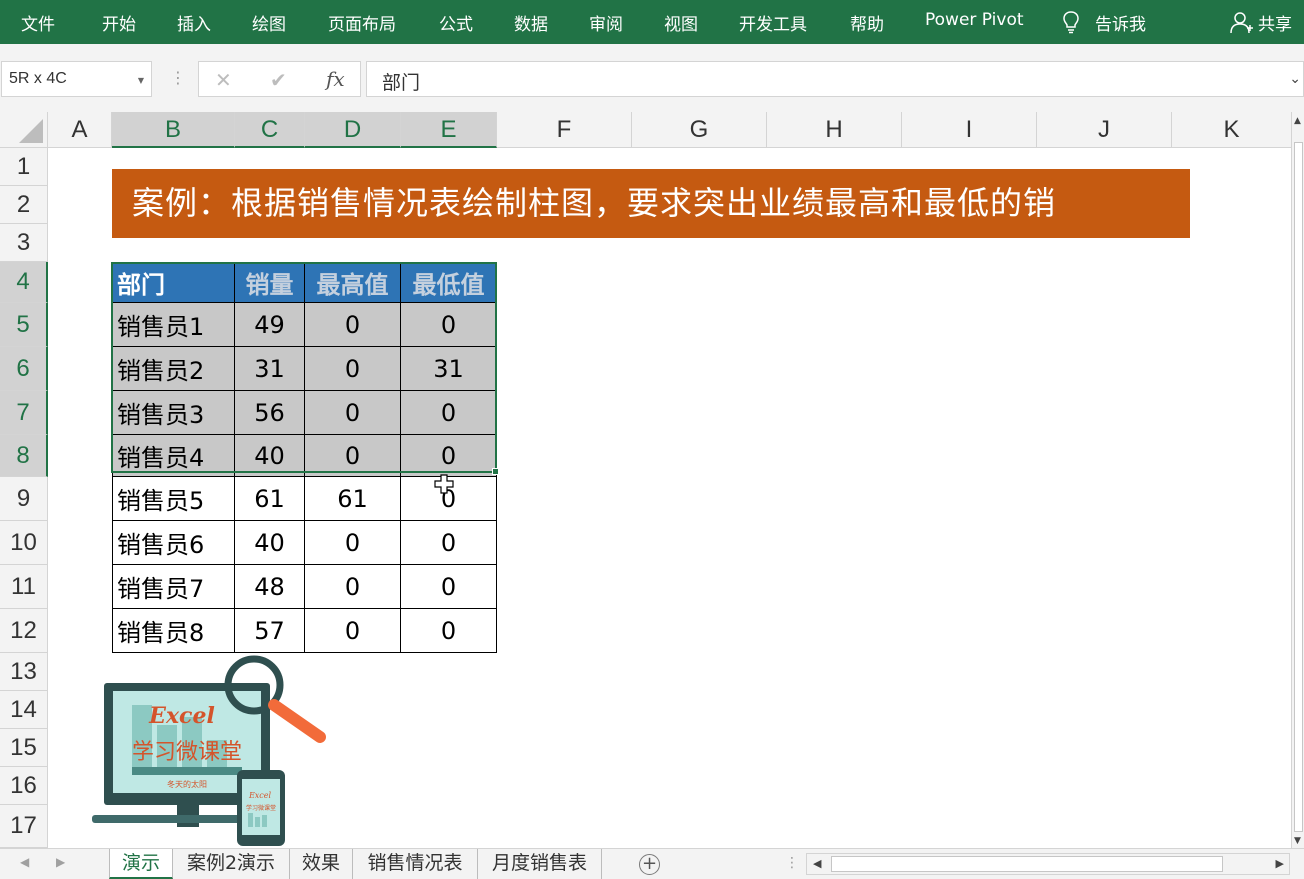  I want to click on tab-developer: 开发工具, so click(773, 22).